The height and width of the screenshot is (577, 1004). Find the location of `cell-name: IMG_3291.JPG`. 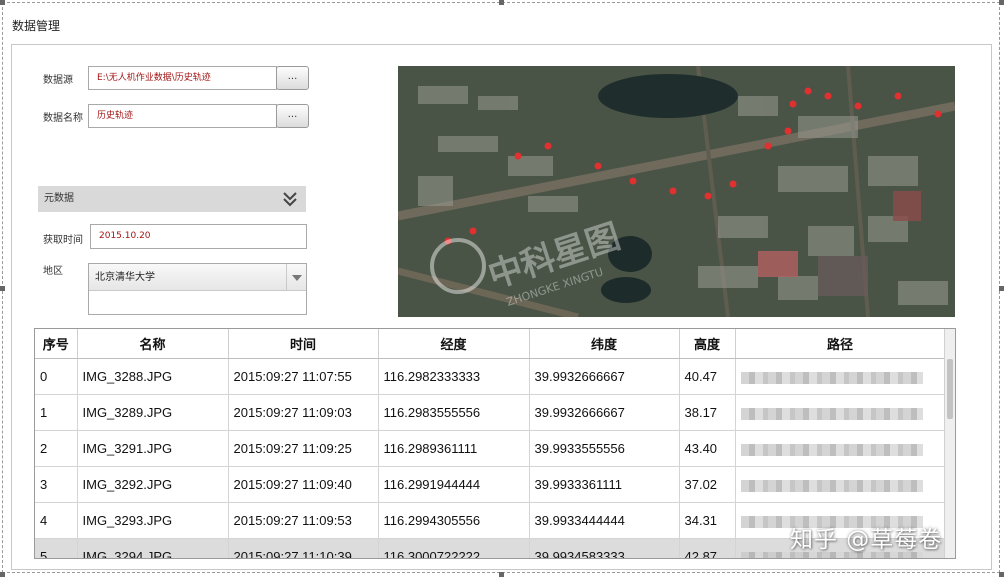

cell-name: IMG_3291.JPG is located at coordinates (153, 448).